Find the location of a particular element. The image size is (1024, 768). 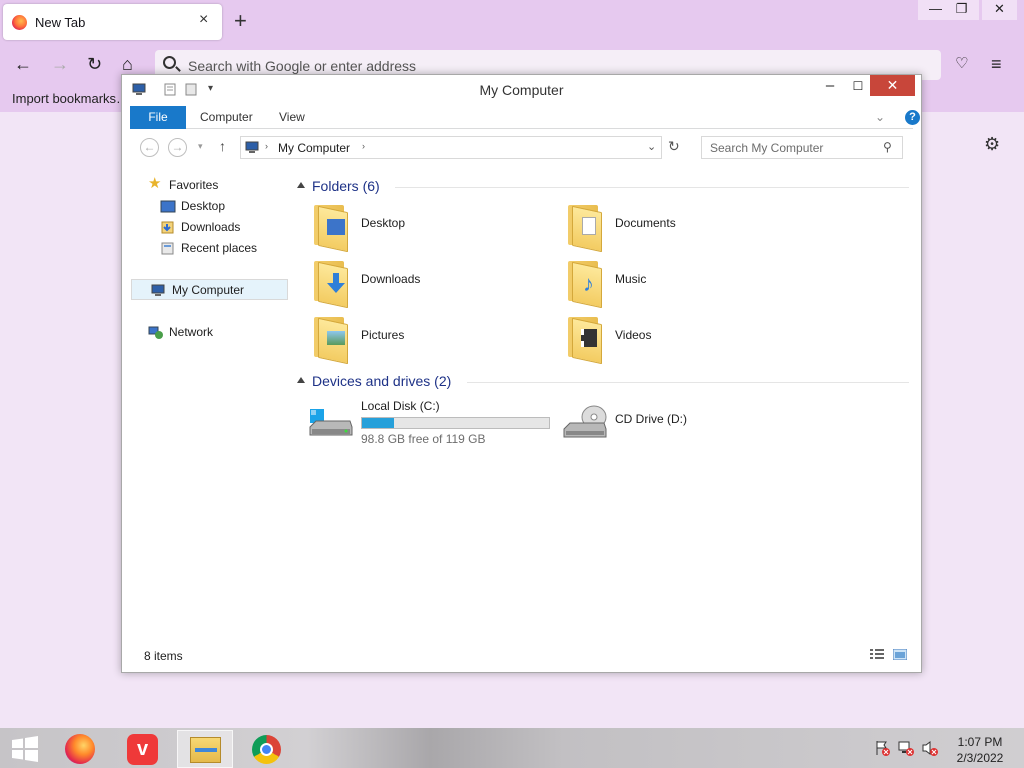

drive-d-label: CD Drive (D:) is located at coordinates (651, 419).